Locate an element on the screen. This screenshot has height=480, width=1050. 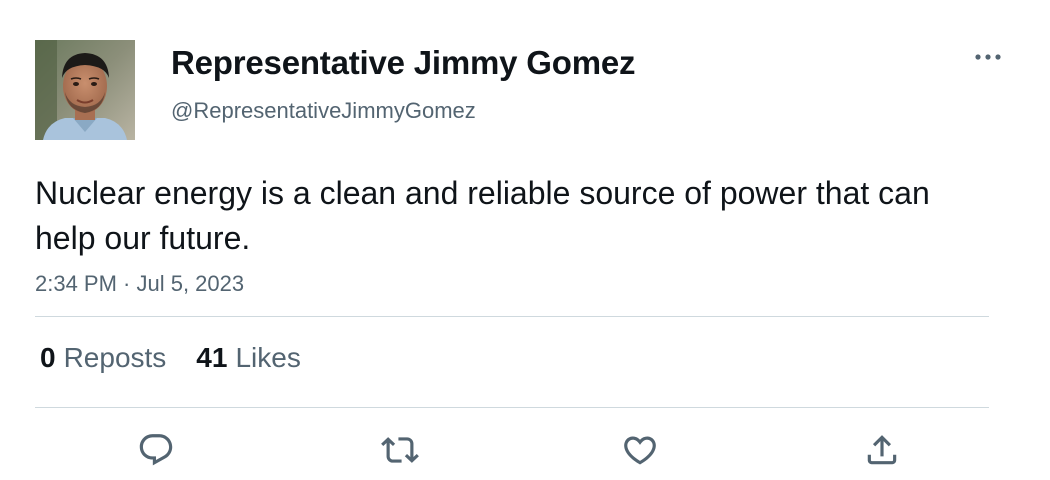
more-options-button is located at coordinates (988, 57).